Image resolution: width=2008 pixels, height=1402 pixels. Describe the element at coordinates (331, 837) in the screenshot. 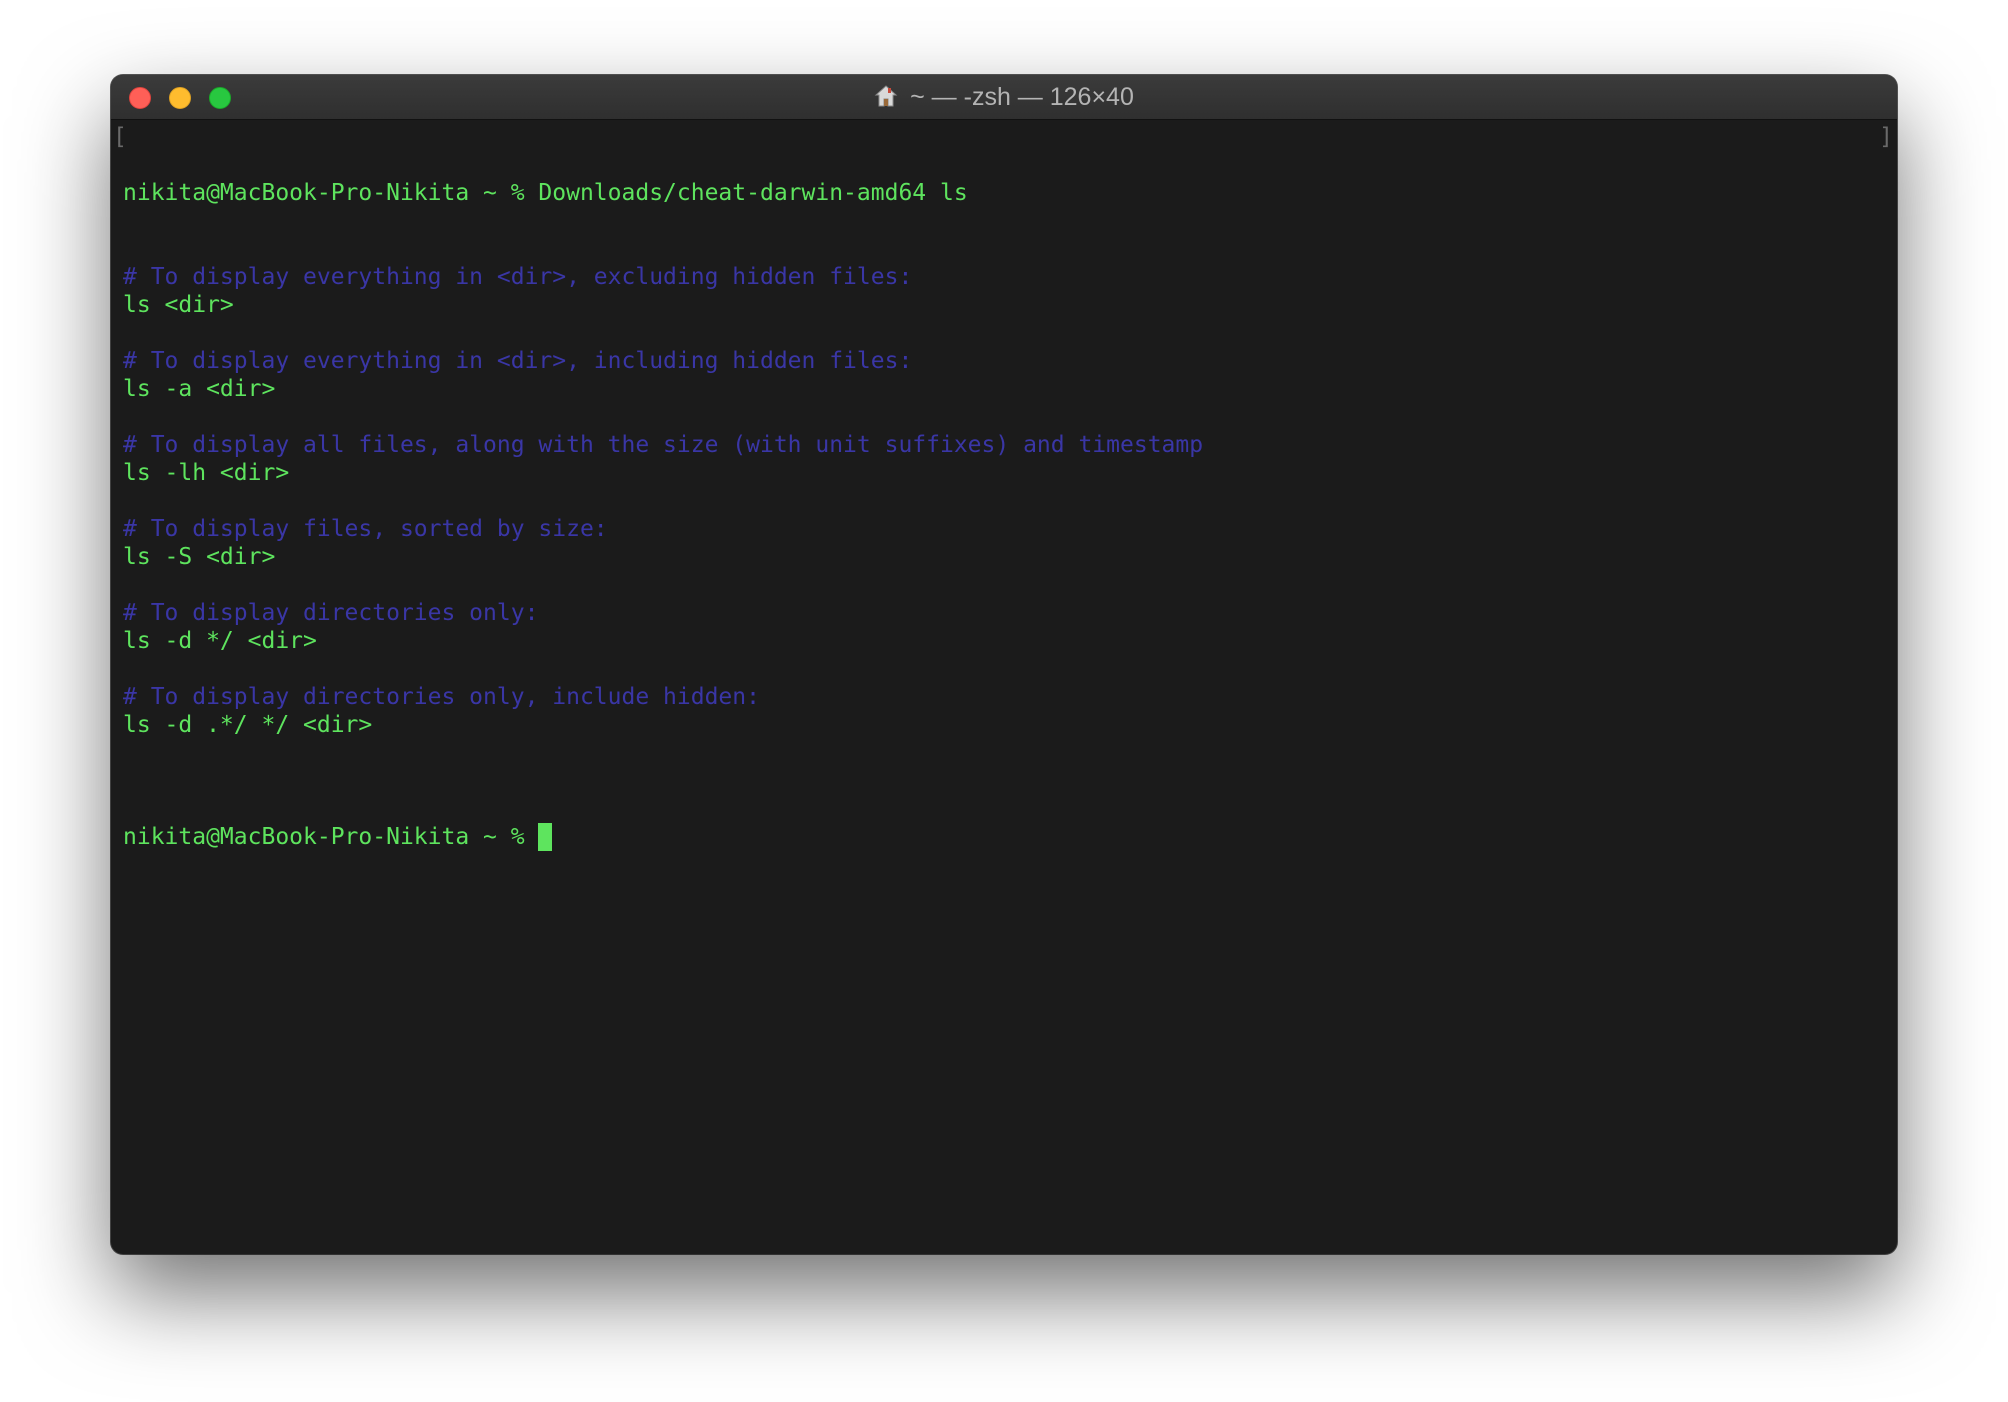

I see `current-prompt: nikita@MacBook-Pro-Nikita ~ %` at that location.